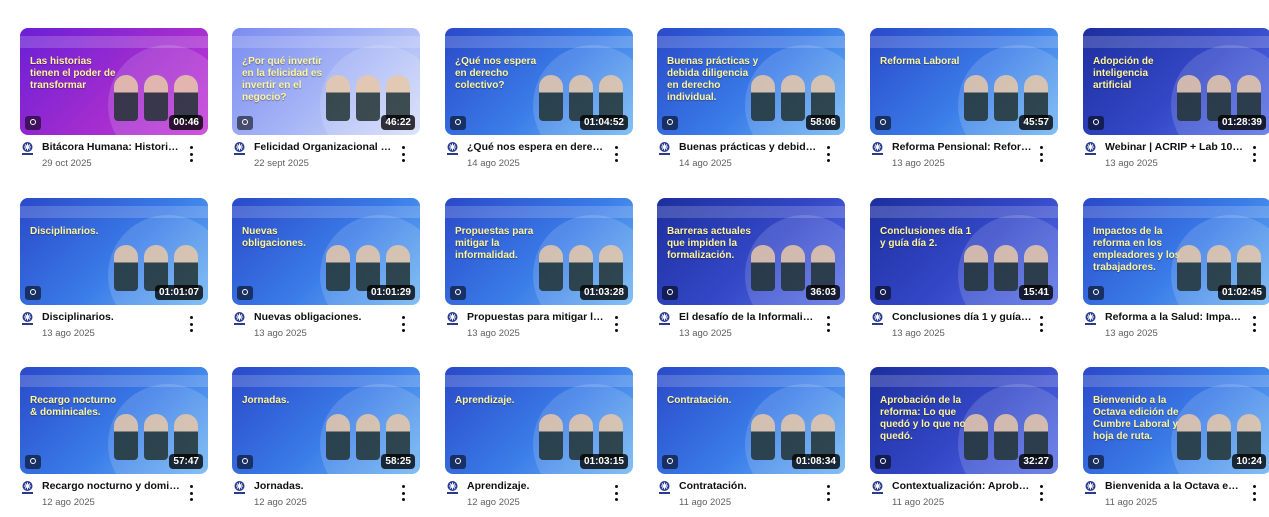  What do you see at coordinates (749, 486) in the screenshot?
I see `video-title: Contratación.` at bounding box center [749, 486].